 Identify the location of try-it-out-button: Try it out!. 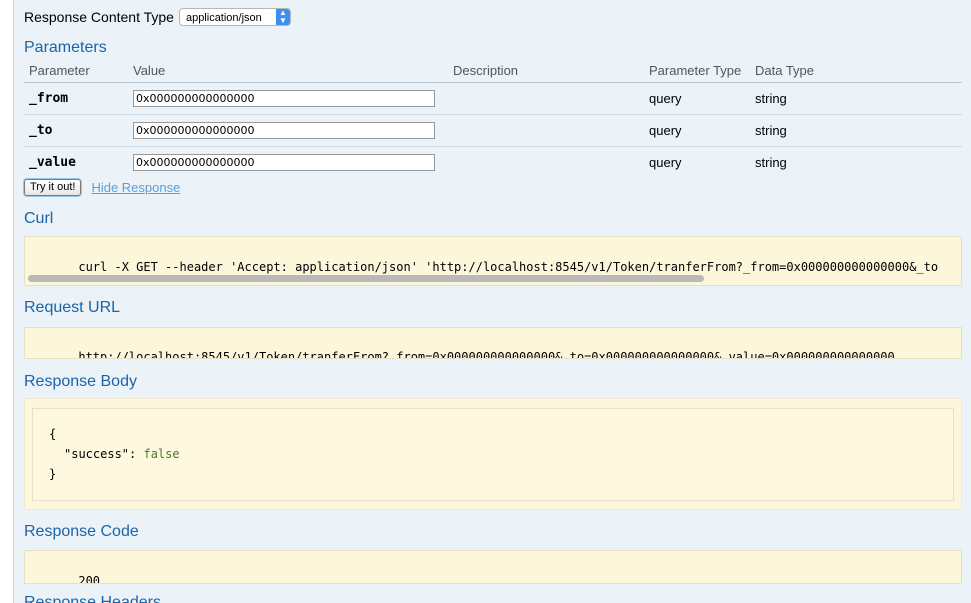
(53, 187).